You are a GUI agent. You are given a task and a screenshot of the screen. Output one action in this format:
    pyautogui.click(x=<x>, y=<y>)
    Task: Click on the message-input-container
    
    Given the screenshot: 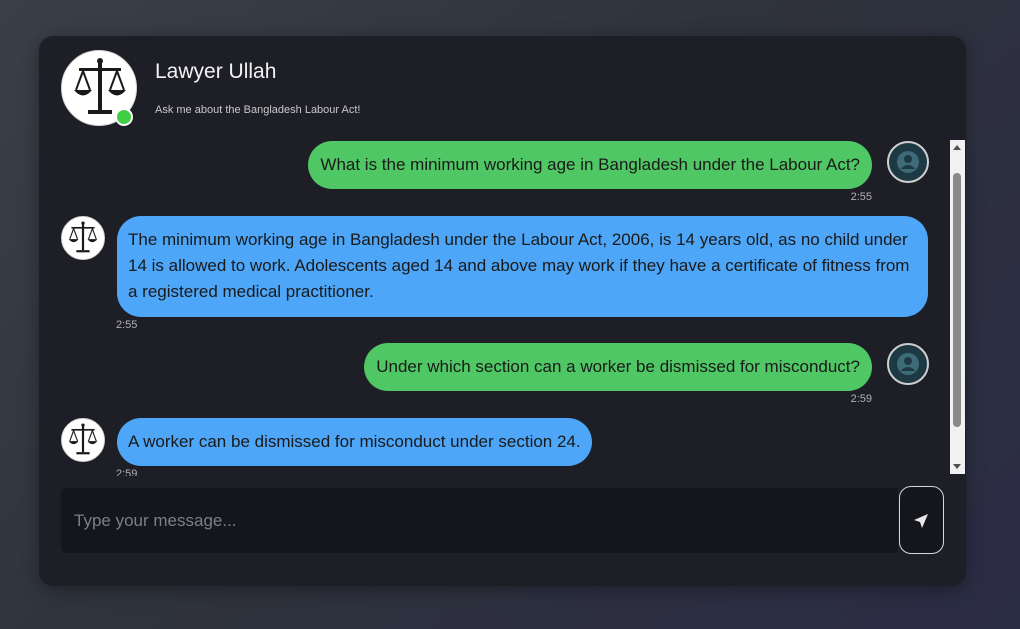 What is the action you would take?
    pyautogui.click(x=479, y=520)
    